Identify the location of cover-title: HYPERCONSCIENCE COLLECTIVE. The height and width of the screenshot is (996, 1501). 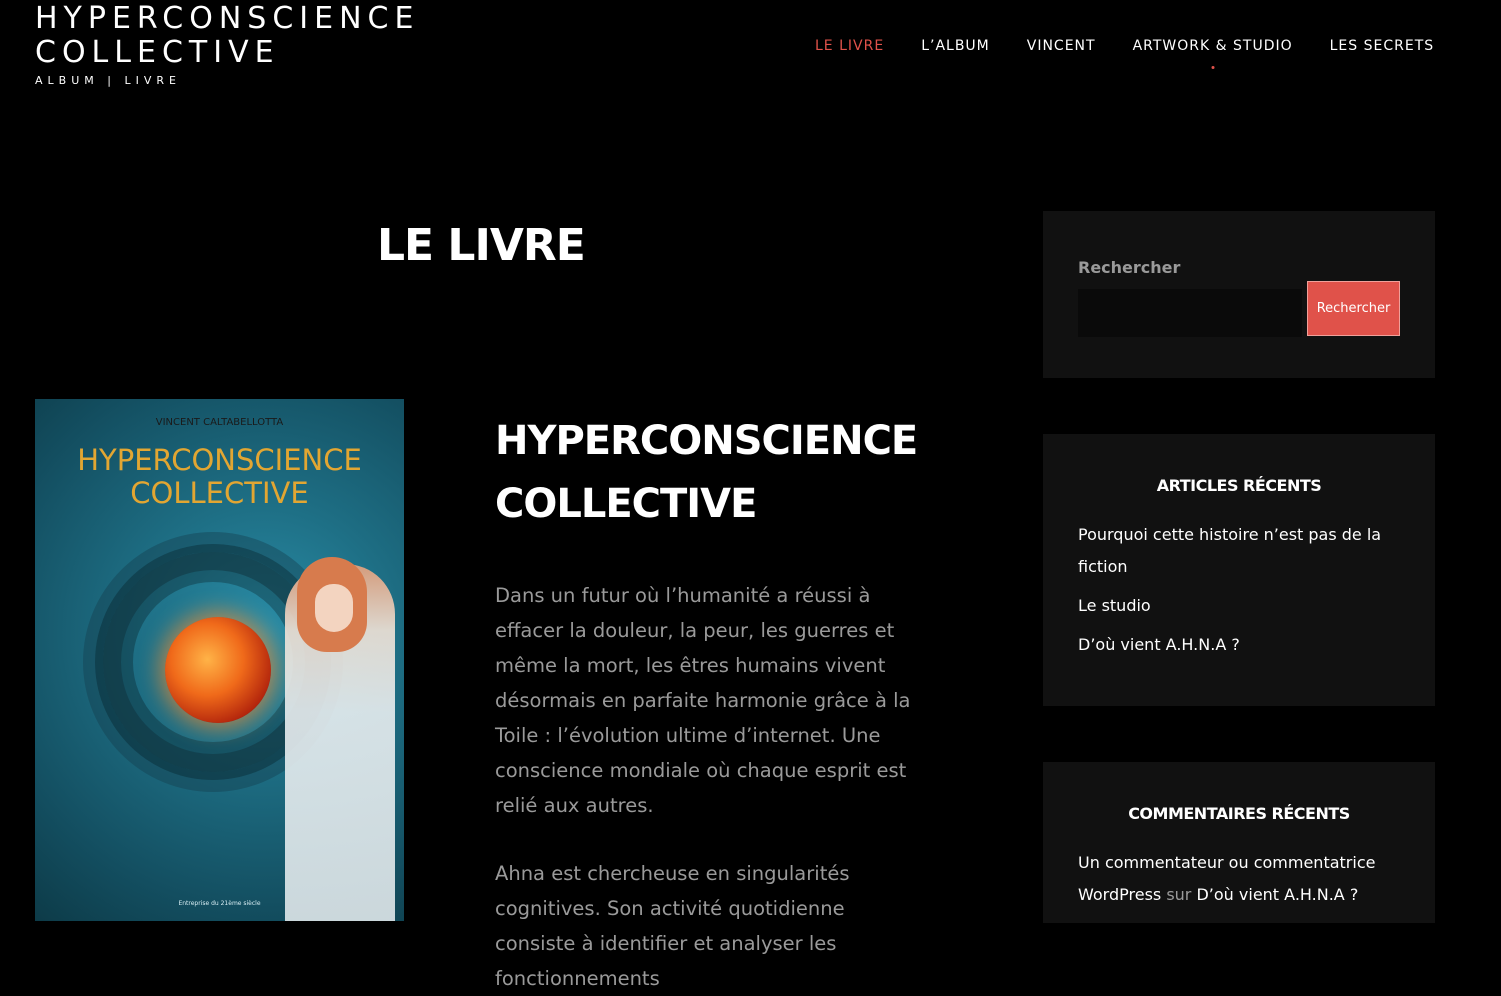
(219, 476).